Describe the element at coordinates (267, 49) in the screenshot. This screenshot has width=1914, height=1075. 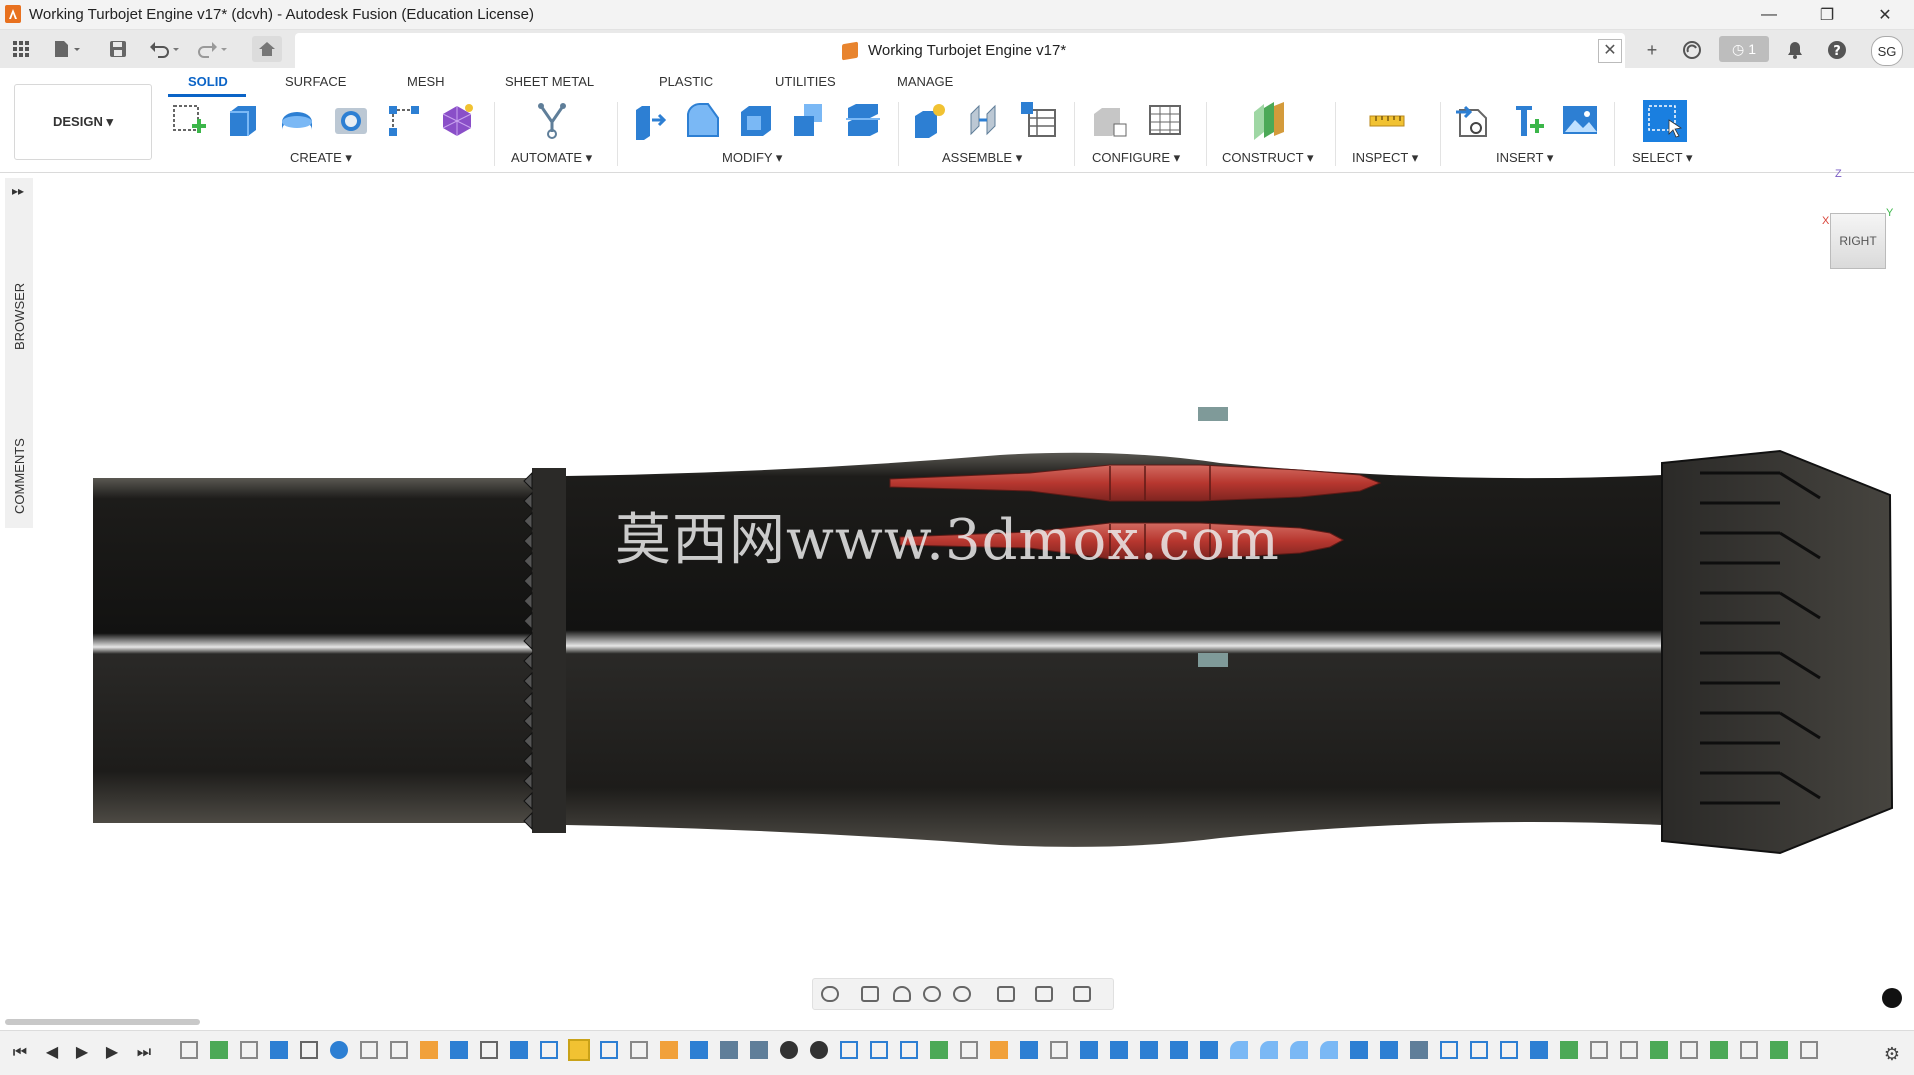
I see `home-icon` at that location.